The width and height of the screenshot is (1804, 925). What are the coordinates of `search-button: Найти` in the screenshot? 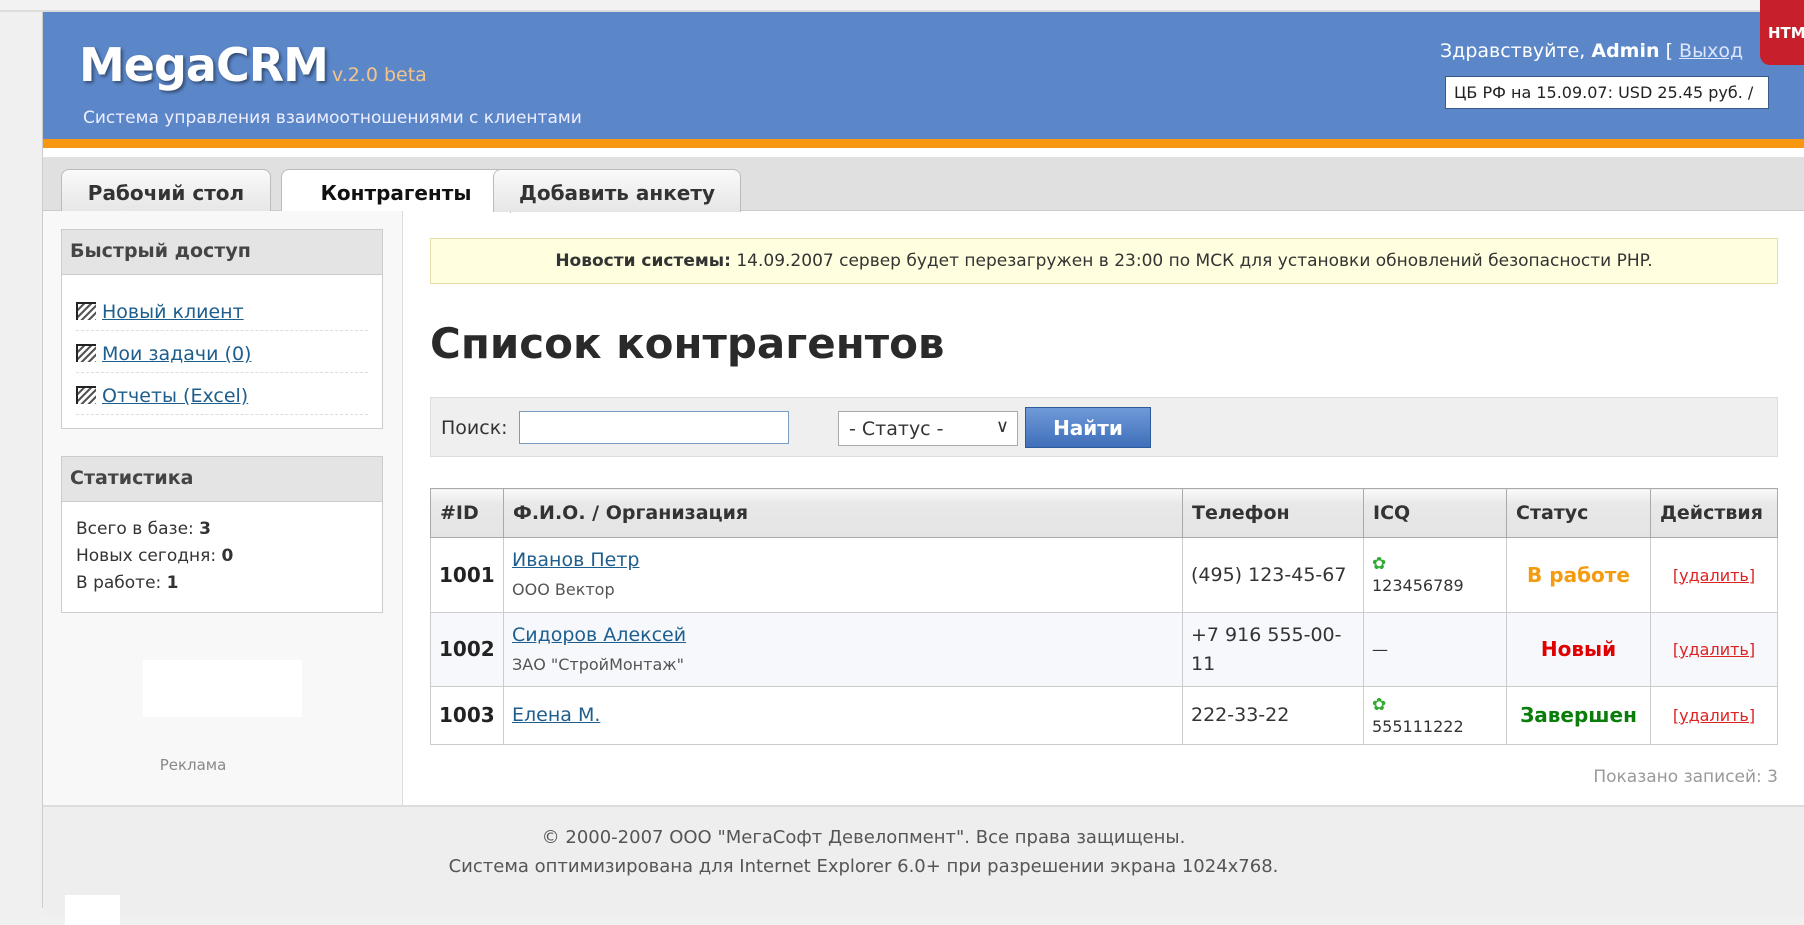 It's located at (1088, 427).